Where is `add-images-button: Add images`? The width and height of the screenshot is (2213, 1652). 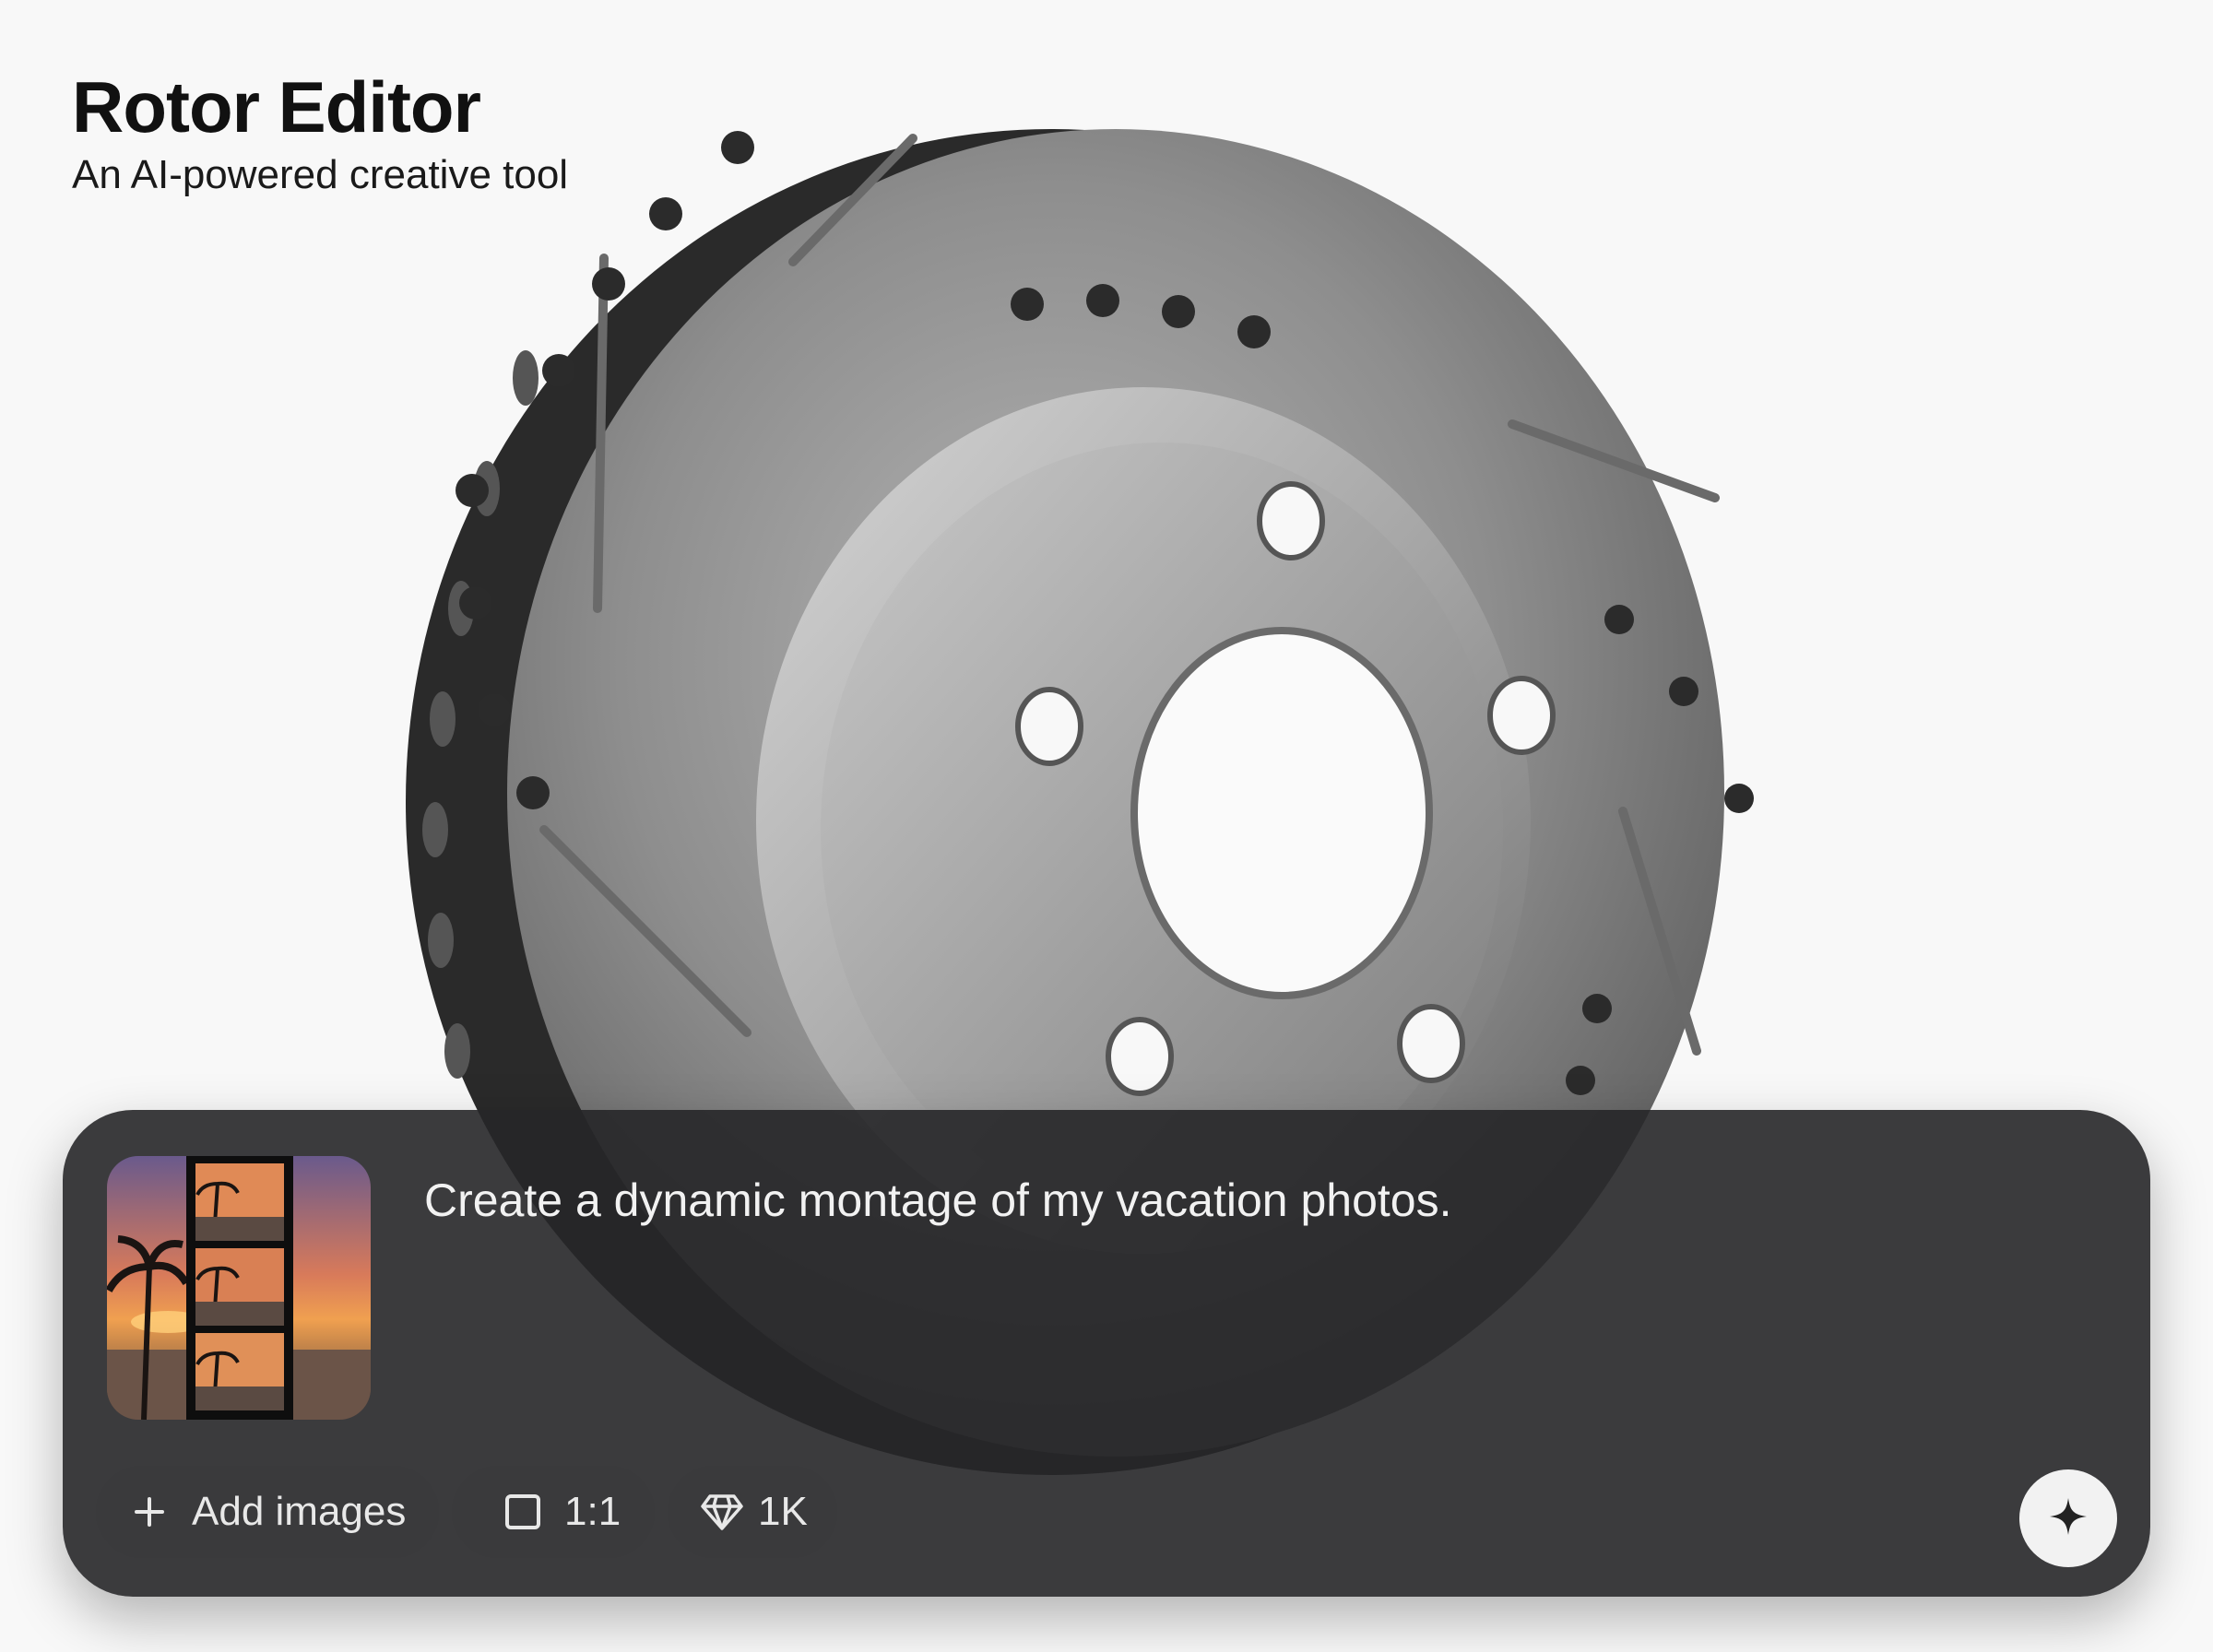 add-images-button: Add images is located at coordinates (267, 1512).